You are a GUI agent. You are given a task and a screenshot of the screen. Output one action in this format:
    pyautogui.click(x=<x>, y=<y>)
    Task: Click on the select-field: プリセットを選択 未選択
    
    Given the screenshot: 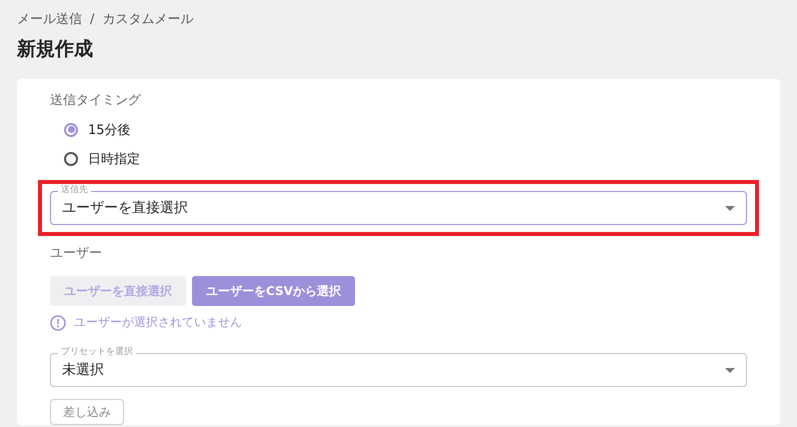 What is the action you would take?
    pyautogui.click(x=398, y=367)
    